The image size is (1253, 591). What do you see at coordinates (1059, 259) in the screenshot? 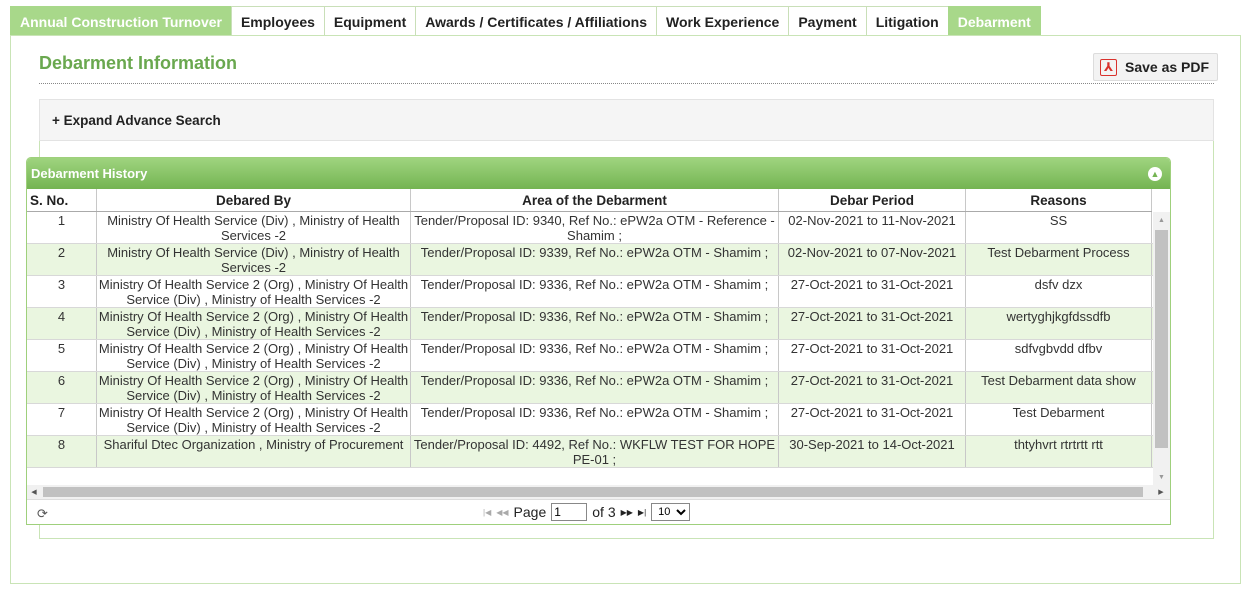
I see `cell-reason: Test Debarment Process` at bounding box center [1059, 259].